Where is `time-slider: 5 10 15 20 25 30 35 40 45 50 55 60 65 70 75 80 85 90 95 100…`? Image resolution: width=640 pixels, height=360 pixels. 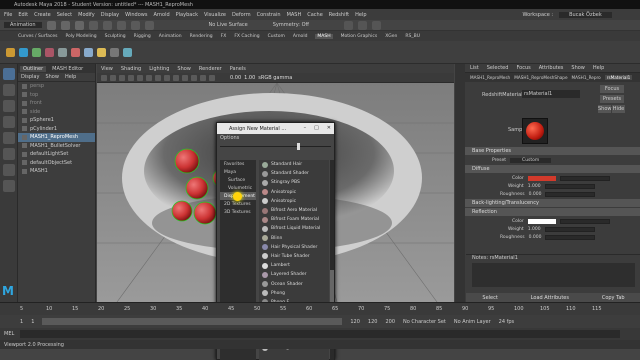
time-slider: 5 10 15 20 25 30 35 40 45 50 55 60 65 70 75 80 85 90 95 100… is located at coordinates (320, 308).